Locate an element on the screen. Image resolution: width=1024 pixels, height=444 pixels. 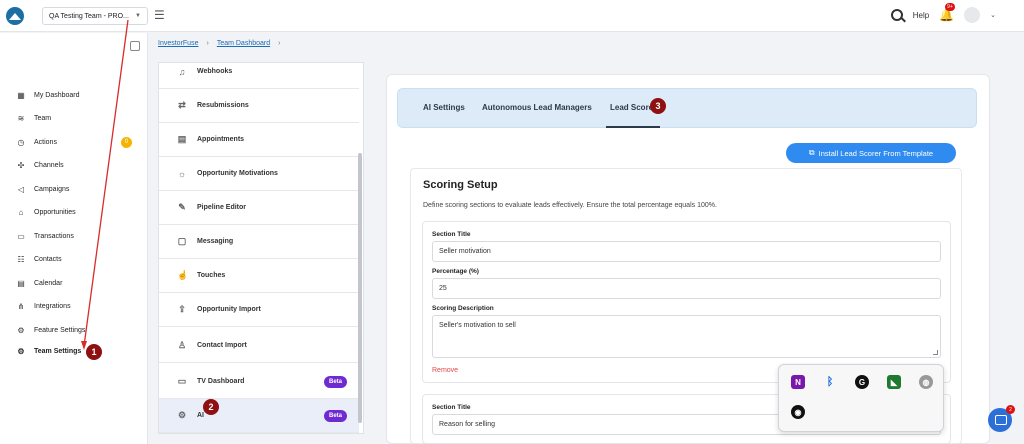
bluetooth-icon: ᛒ is located at coordinates (830, 382).